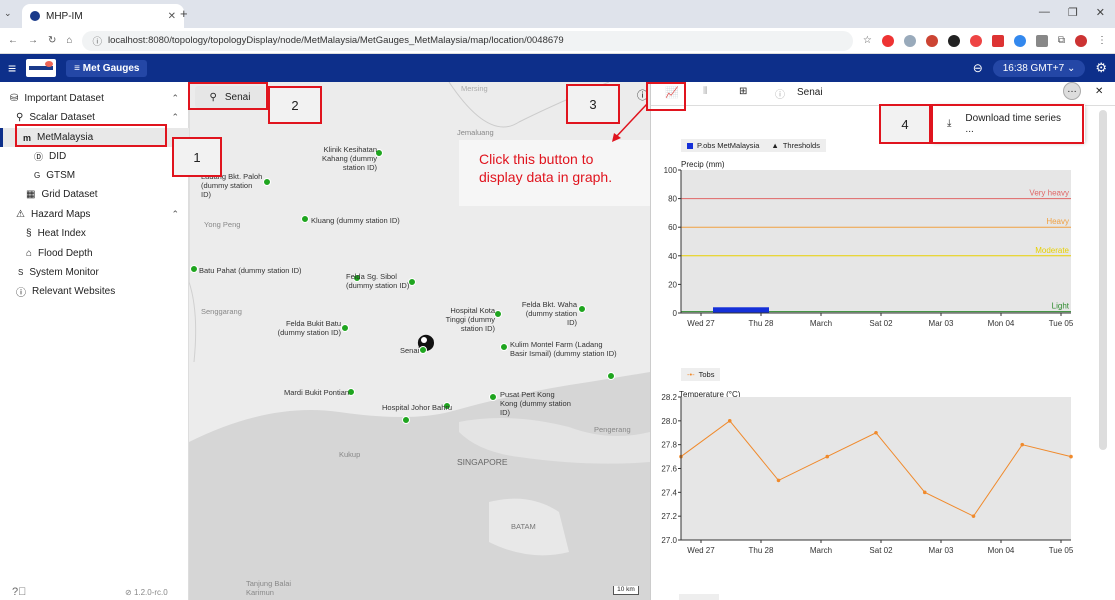 This screenshot has height=600, width=1115. I want to click on threshold-label: Light, so click(1061, 306).